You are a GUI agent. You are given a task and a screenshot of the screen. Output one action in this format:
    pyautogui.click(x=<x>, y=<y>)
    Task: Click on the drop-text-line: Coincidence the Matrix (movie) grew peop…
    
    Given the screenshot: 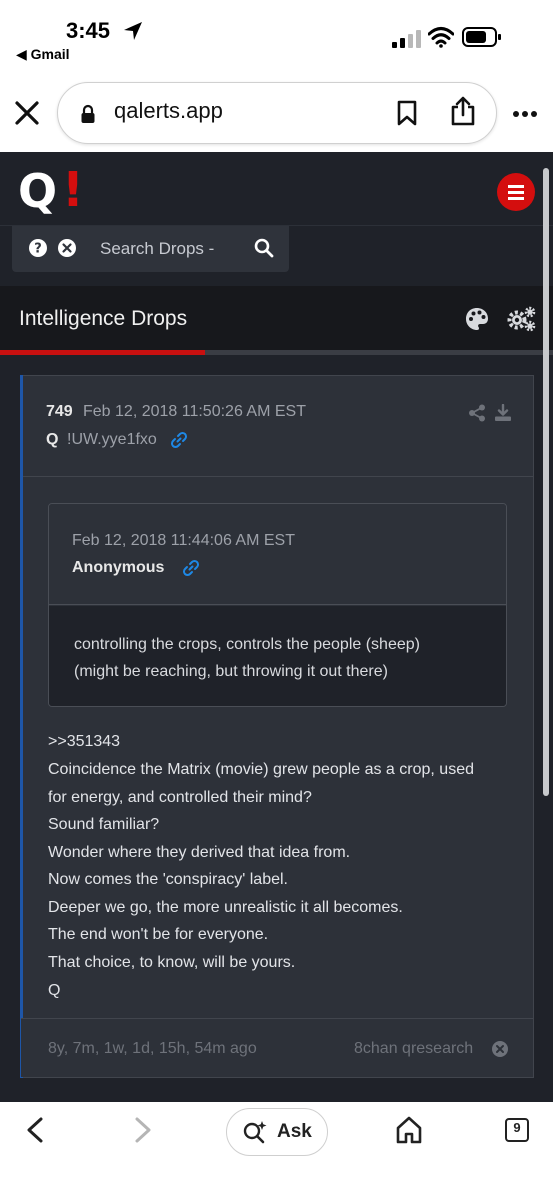 What is the action you would take?
    pyautogui.click(x=261, y=769)
    